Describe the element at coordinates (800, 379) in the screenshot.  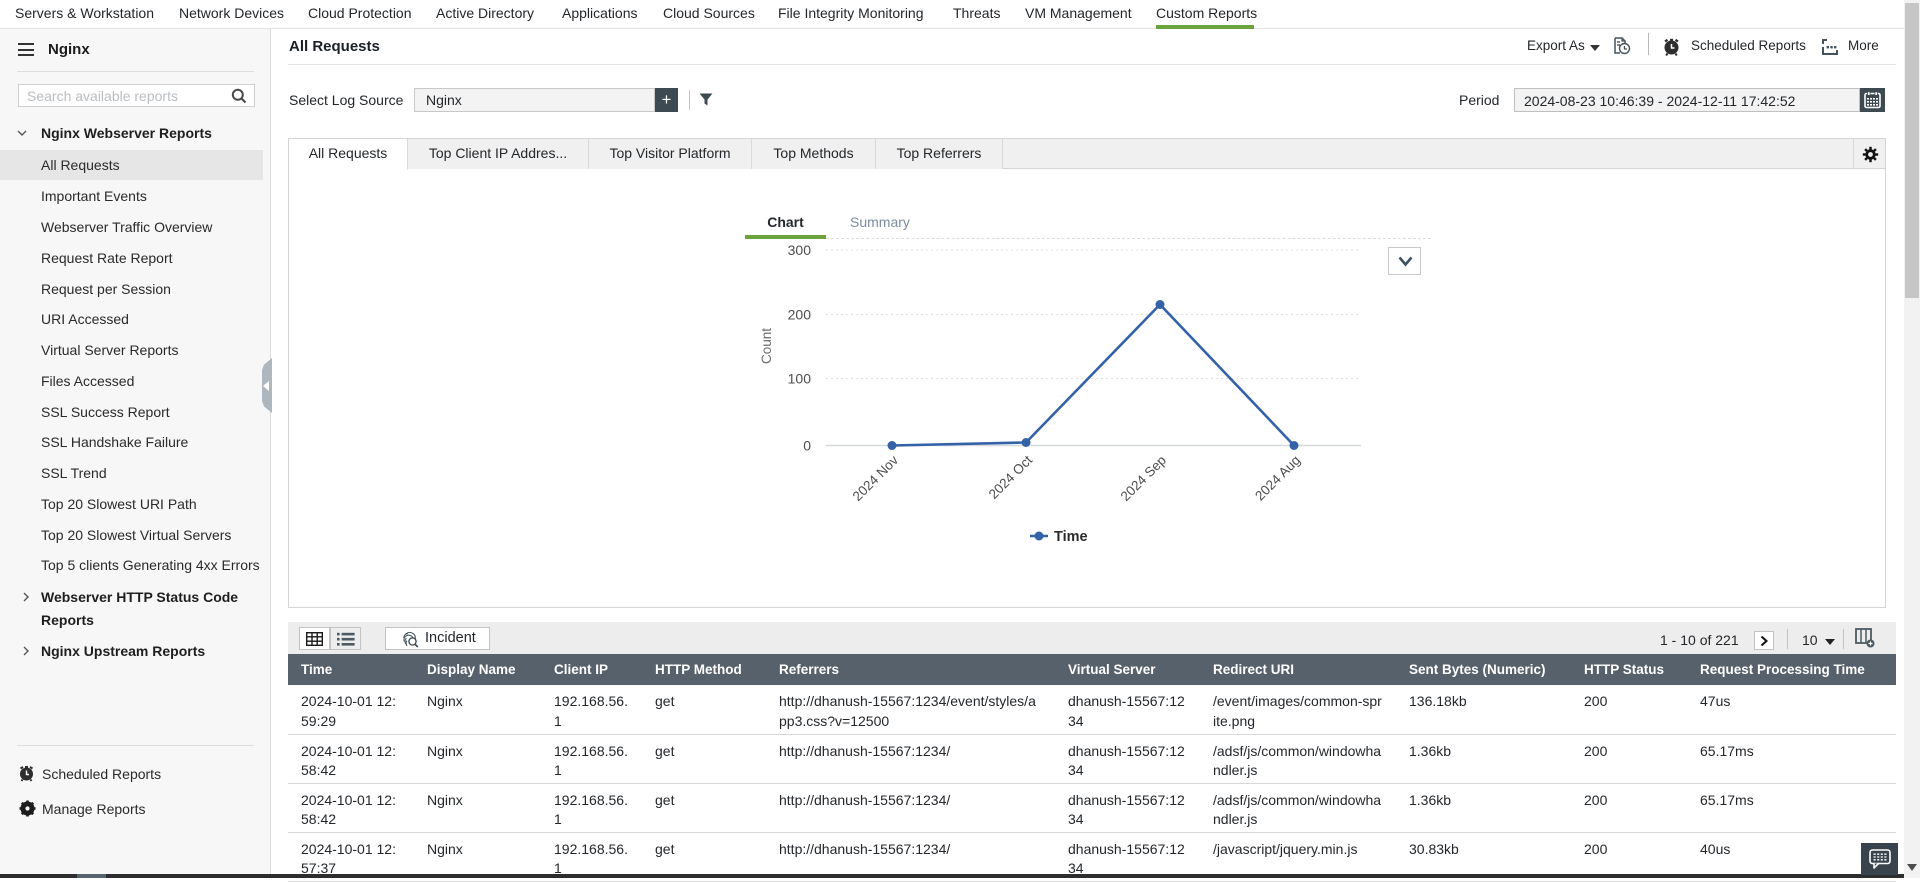
I see `svg-text: 100` at that location.